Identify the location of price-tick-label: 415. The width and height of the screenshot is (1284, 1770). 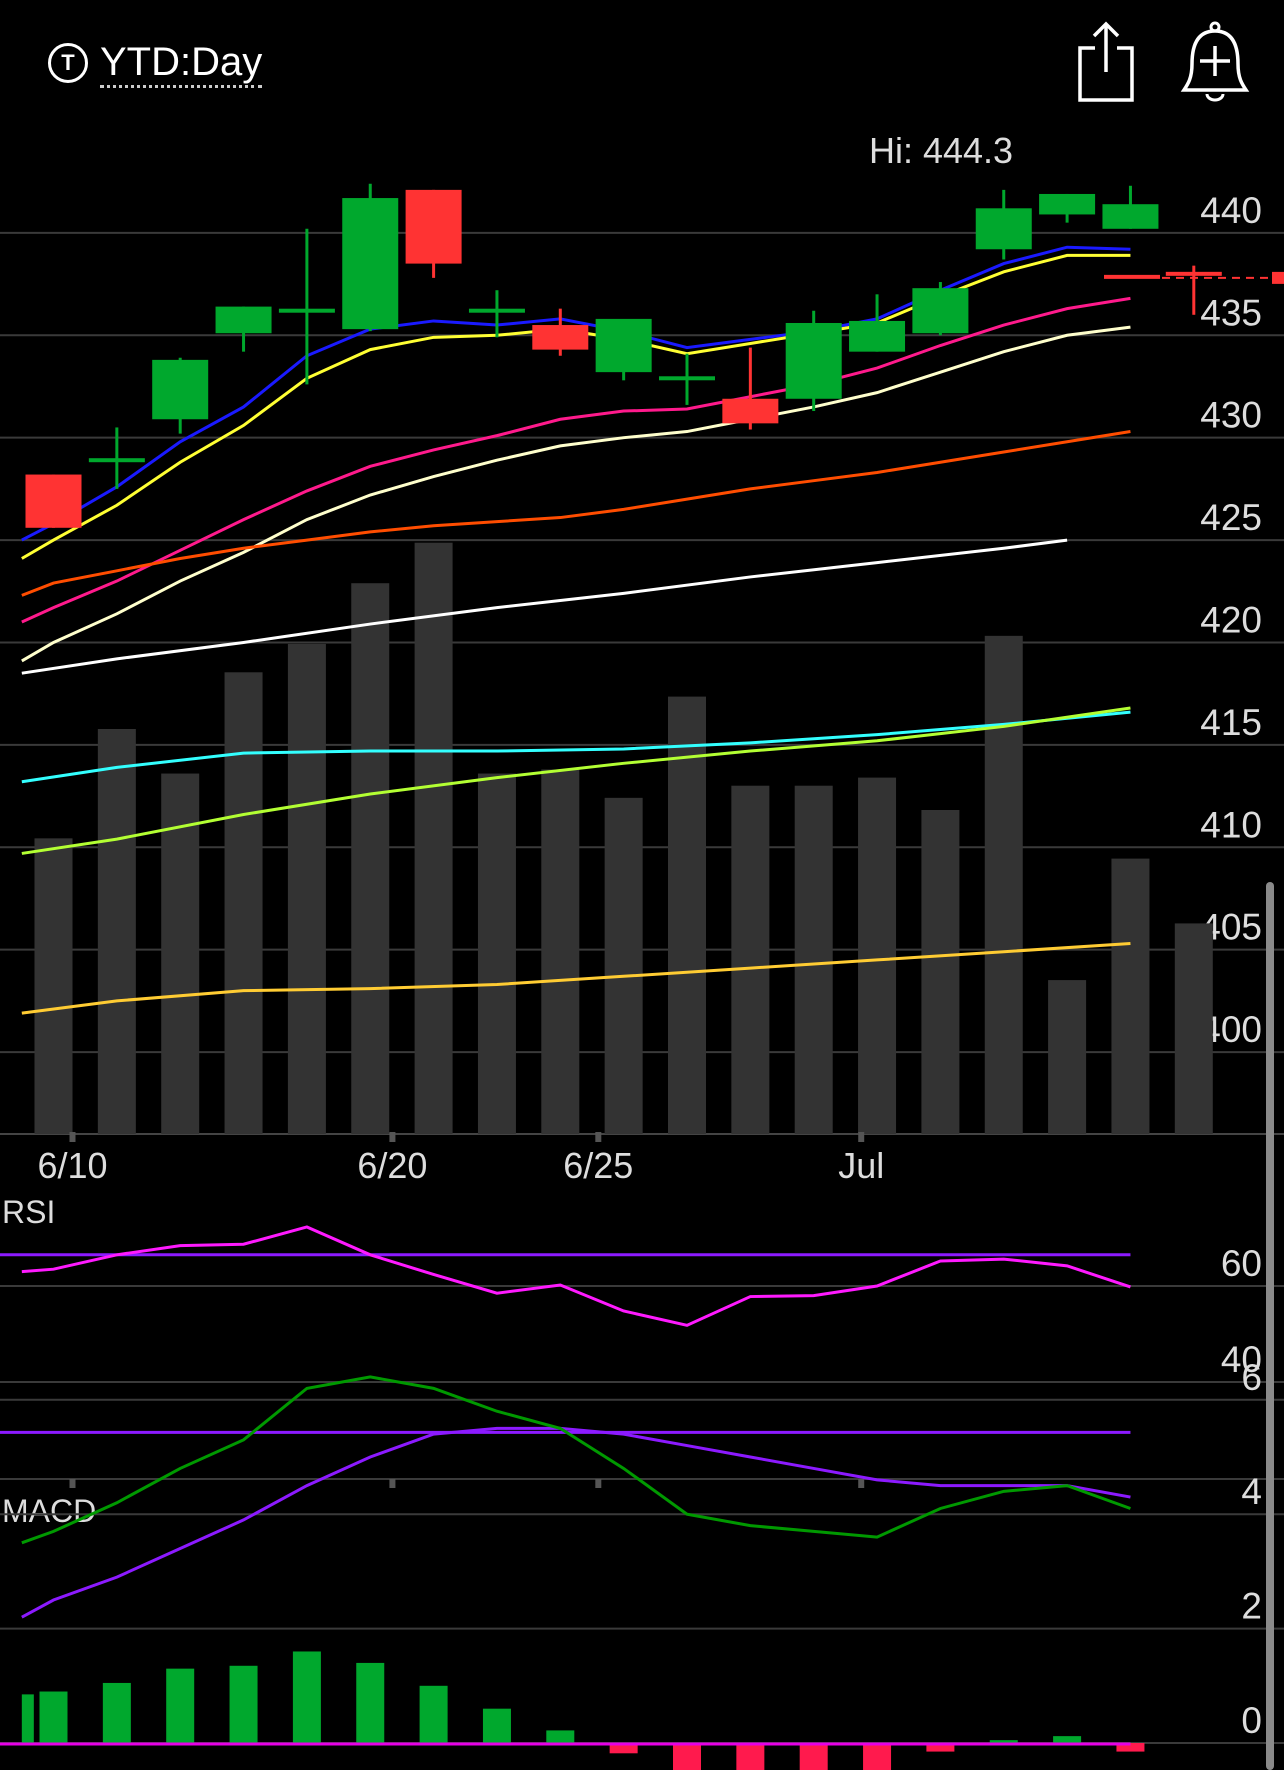
(1231, 722).